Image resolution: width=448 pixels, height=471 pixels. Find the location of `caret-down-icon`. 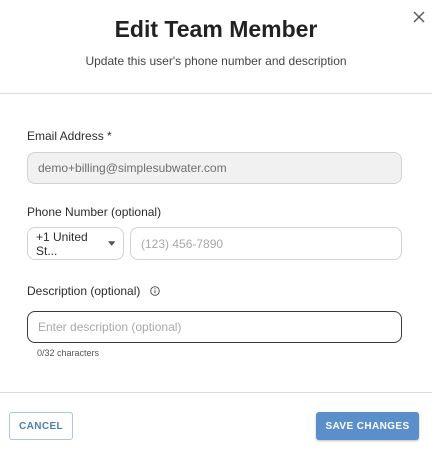

caret-down-icon is located at coordinates (111, 243).